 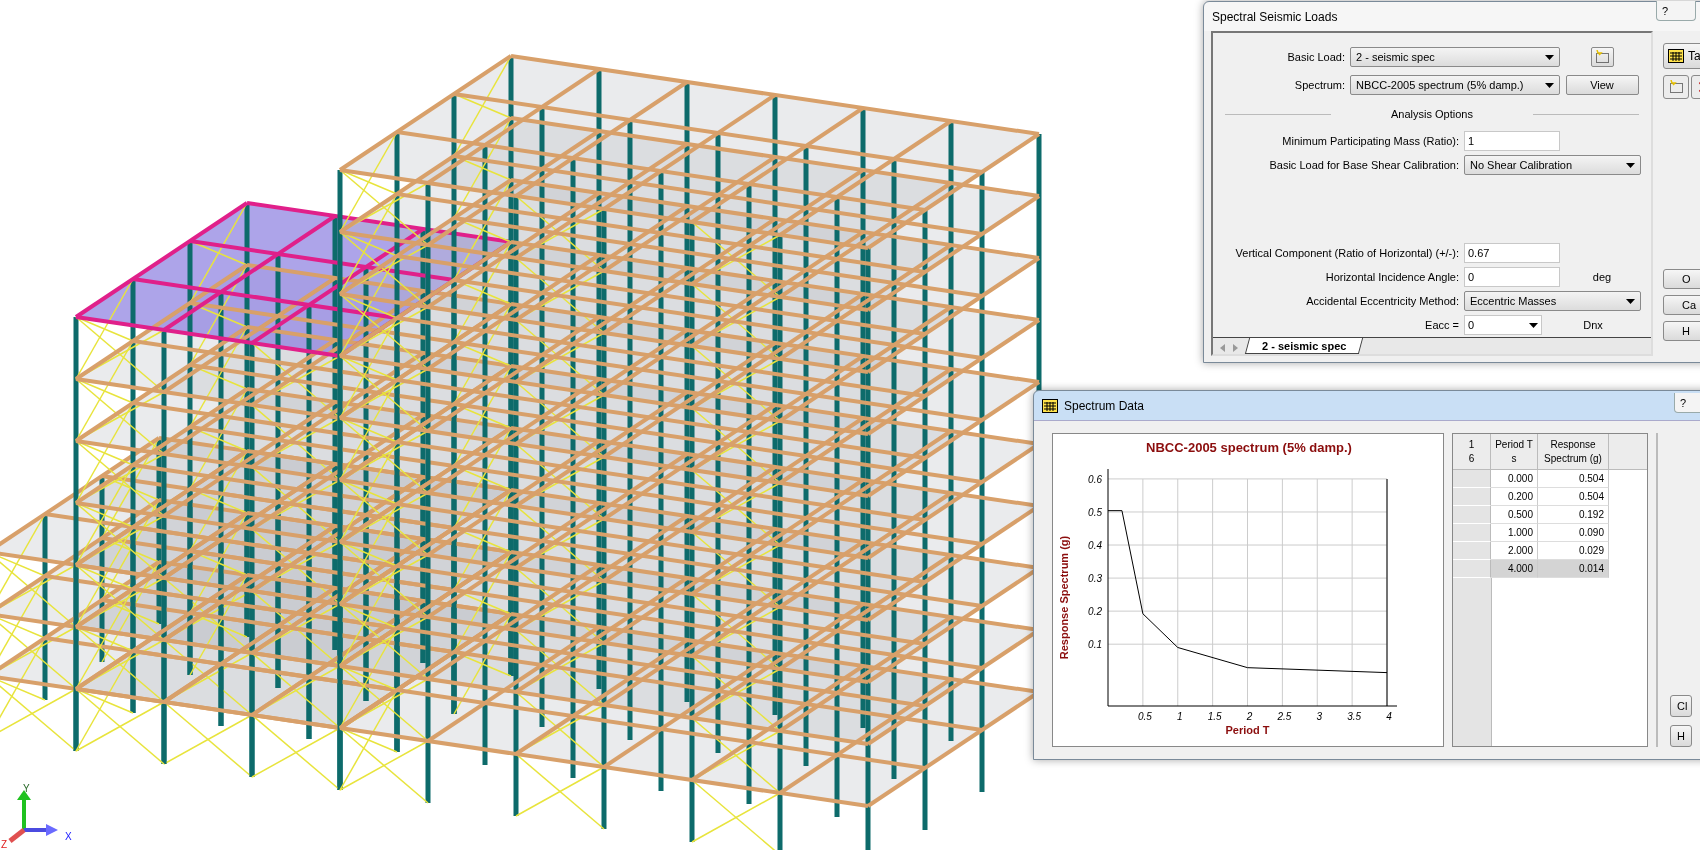 What do you see at coordinates (1319, 85) in the screenshot?
I see `field-label: Spectrum:` at bounding box center [1319, 85].